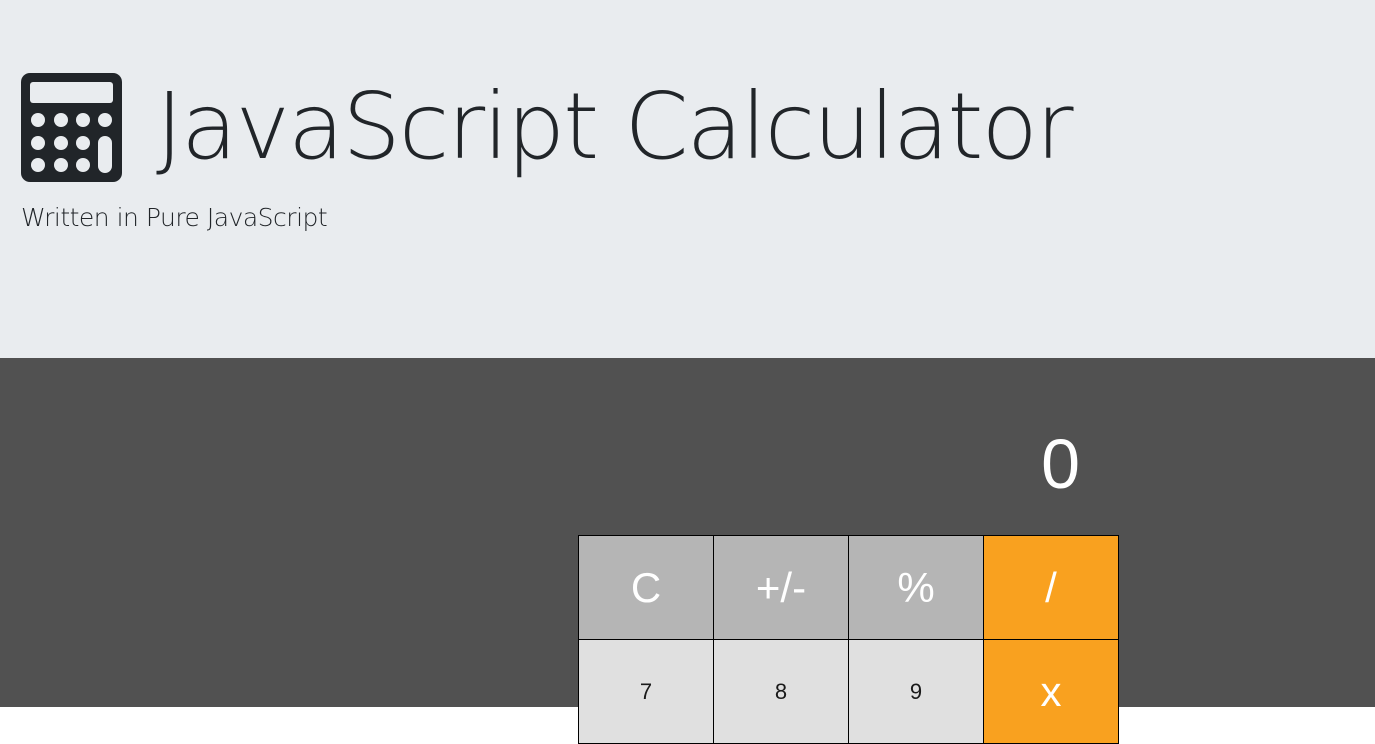 The height and width of the screenshot is (744, 1375). What do you see at coordinates (174, 217) in the screenshot?
I see `page-subtitle: Written in Pure JavaScript` at bounding box center [174, 217].